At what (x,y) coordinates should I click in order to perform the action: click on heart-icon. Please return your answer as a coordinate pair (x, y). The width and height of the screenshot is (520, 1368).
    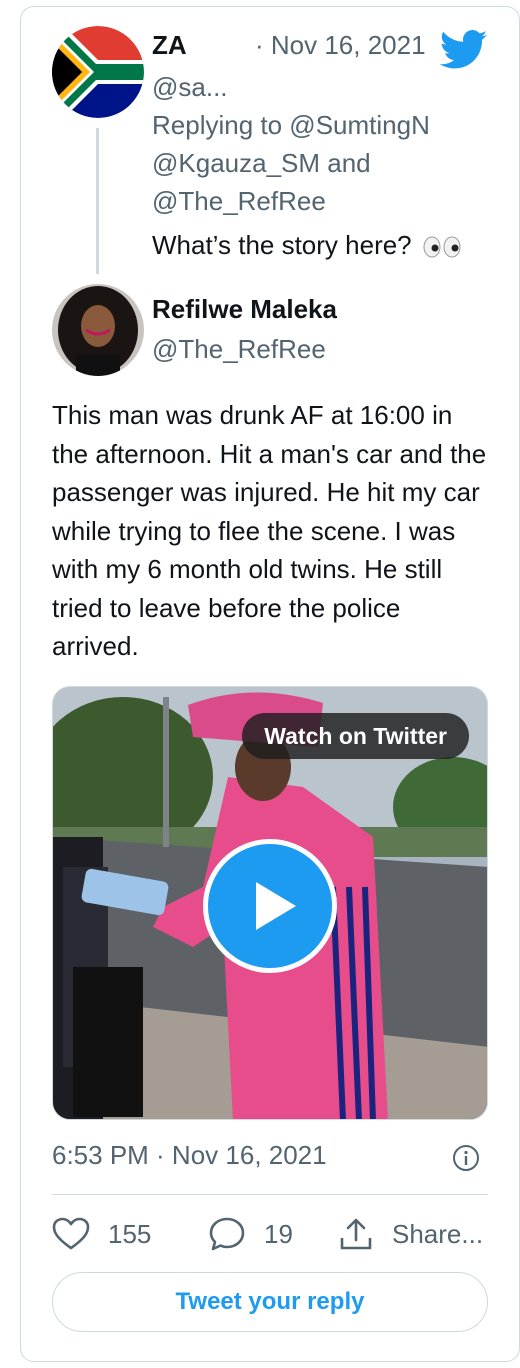
    Looking at the image, I should click on (71, 1233).